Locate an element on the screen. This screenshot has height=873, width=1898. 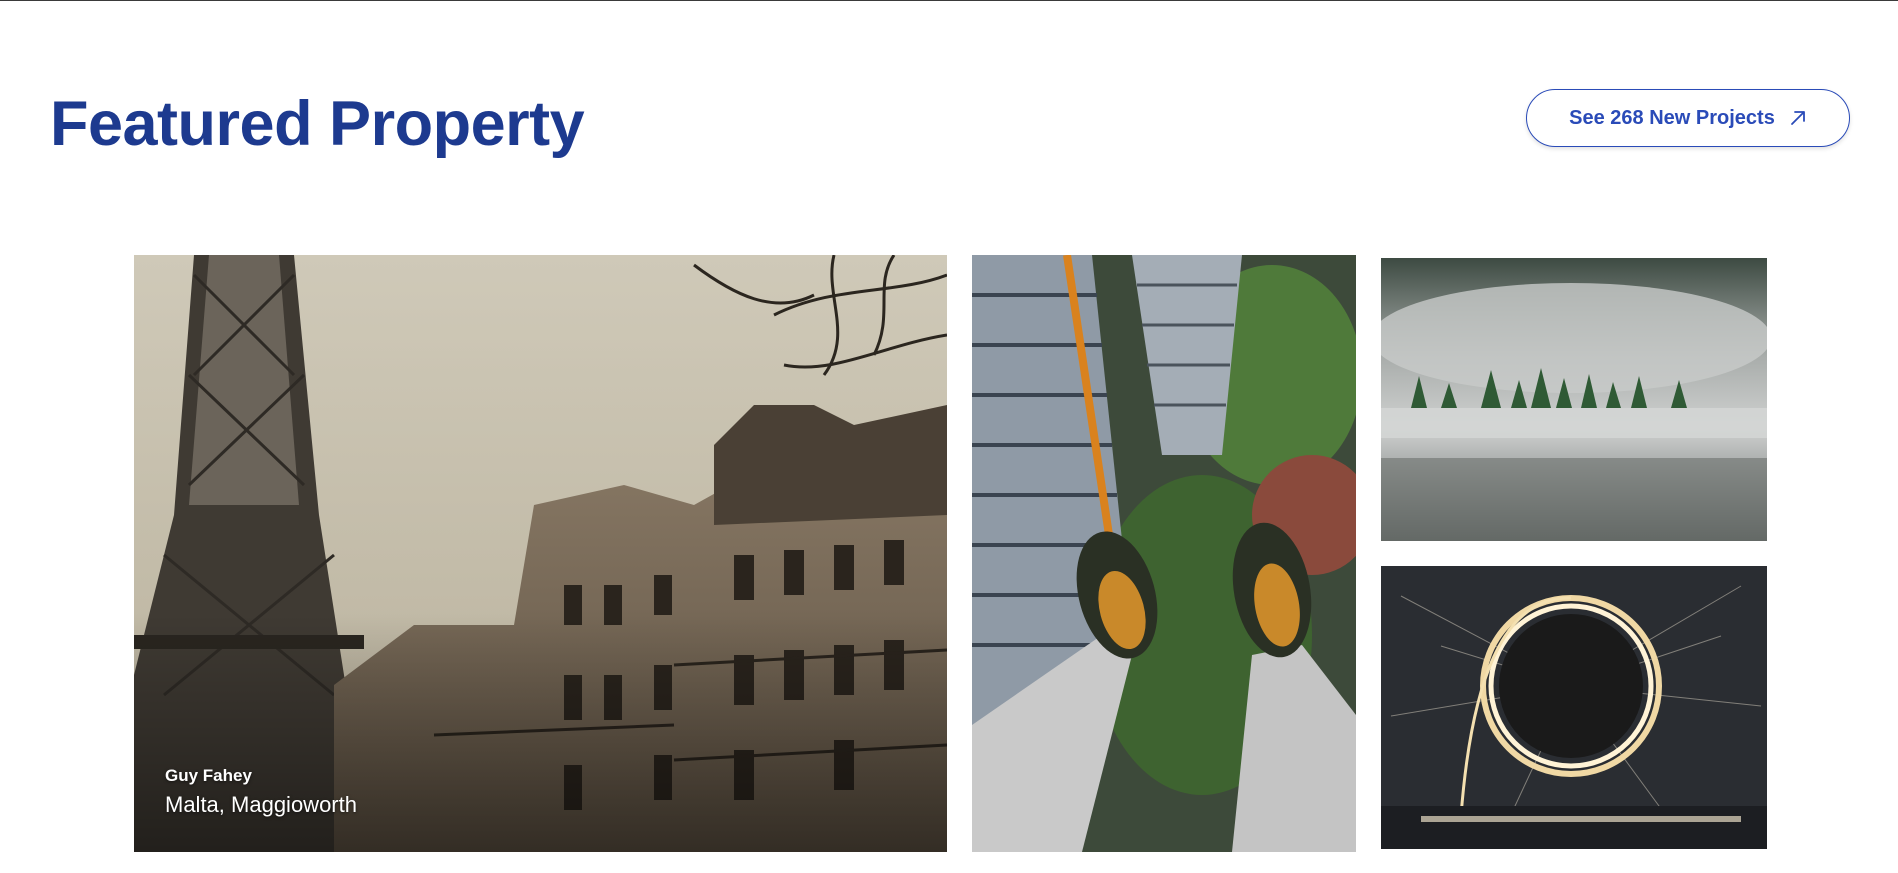
property-caption: Guy Fahey Malta, Maggioworth is located at coordinates (261, 792).